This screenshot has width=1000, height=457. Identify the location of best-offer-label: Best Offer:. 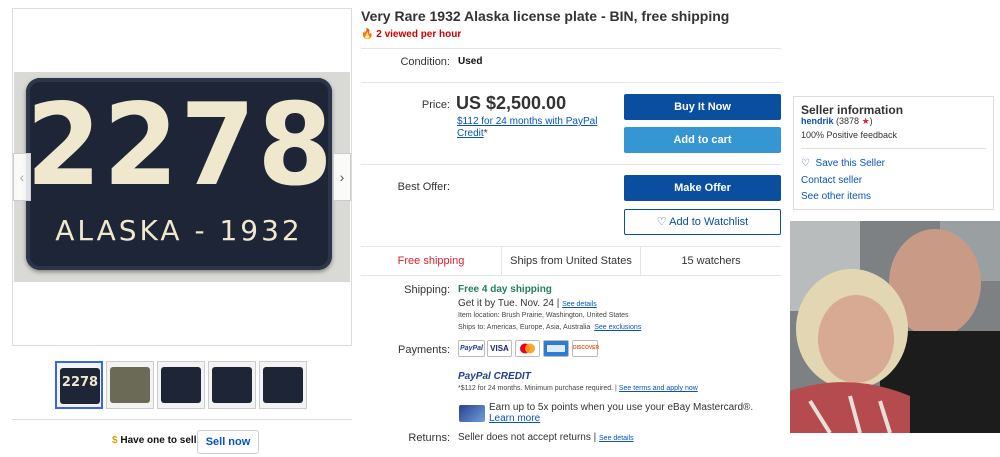
(423, 187).